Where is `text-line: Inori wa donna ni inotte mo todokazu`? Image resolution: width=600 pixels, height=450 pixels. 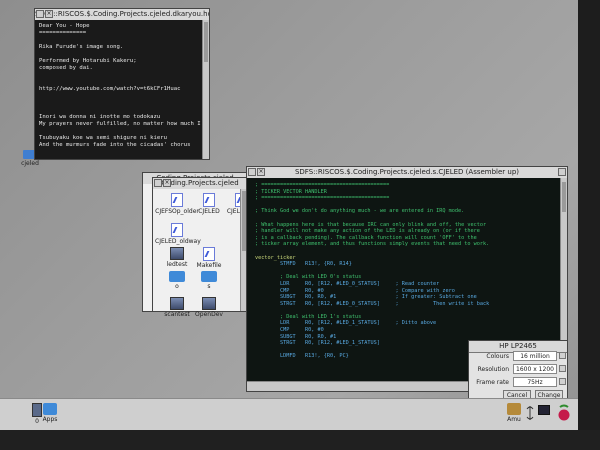 text-line: Inori wa donna ni inotte mo todokazu is located at coordinates (100, 117).